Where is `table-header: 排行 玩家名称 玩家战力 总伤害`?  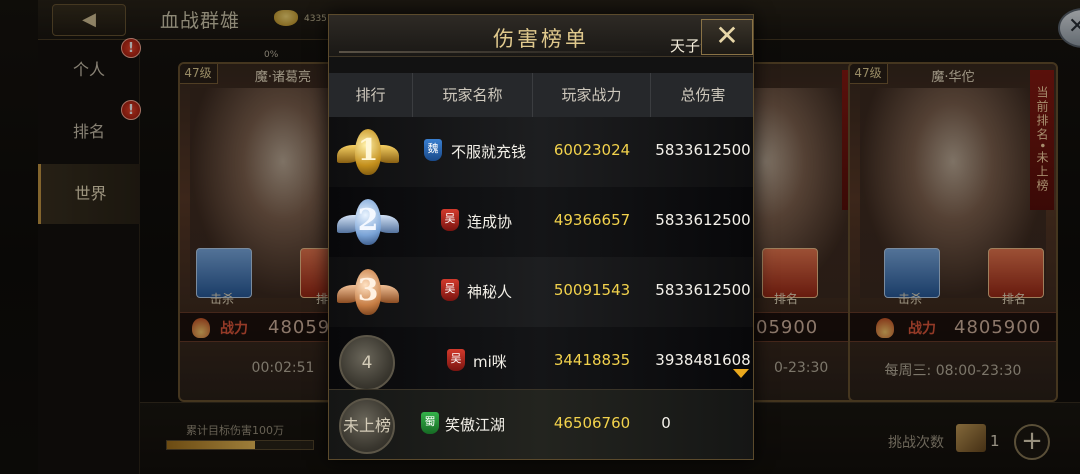 table-header: 排行 玩家名称 玩家战力 总伤害 is located at coordinates (541, 95).